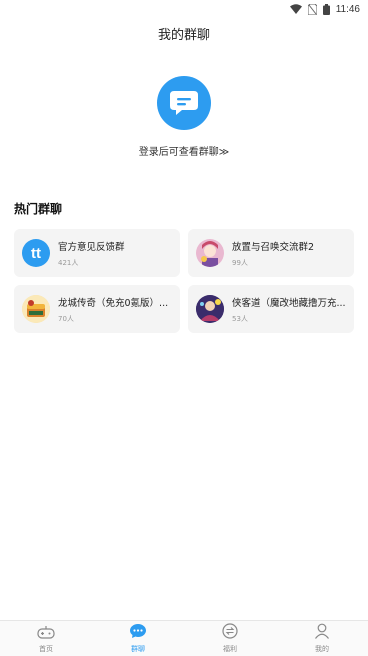 Image resolution: width=368 pixels, height=656 pixels. What do you see at coordinates (322, 633) in the screenshot?
I see `user-icon` at bounding box center [322, 633].